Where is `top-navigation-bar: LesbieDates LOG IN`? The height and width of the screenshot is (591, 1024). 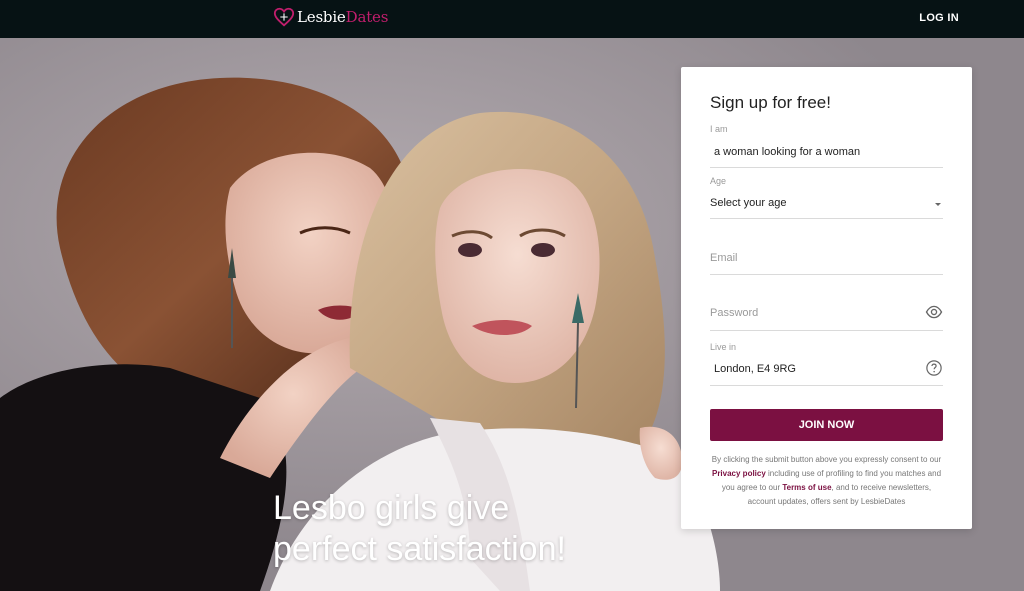
top-navigation-bar: LesbieDates LOG IN is located at coordinates (512, 19).